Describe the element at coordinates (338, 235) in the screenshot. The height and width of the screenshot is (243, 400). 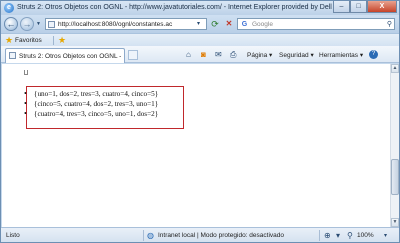
I see `zoom-dropdown-icon: ▾` at that location.